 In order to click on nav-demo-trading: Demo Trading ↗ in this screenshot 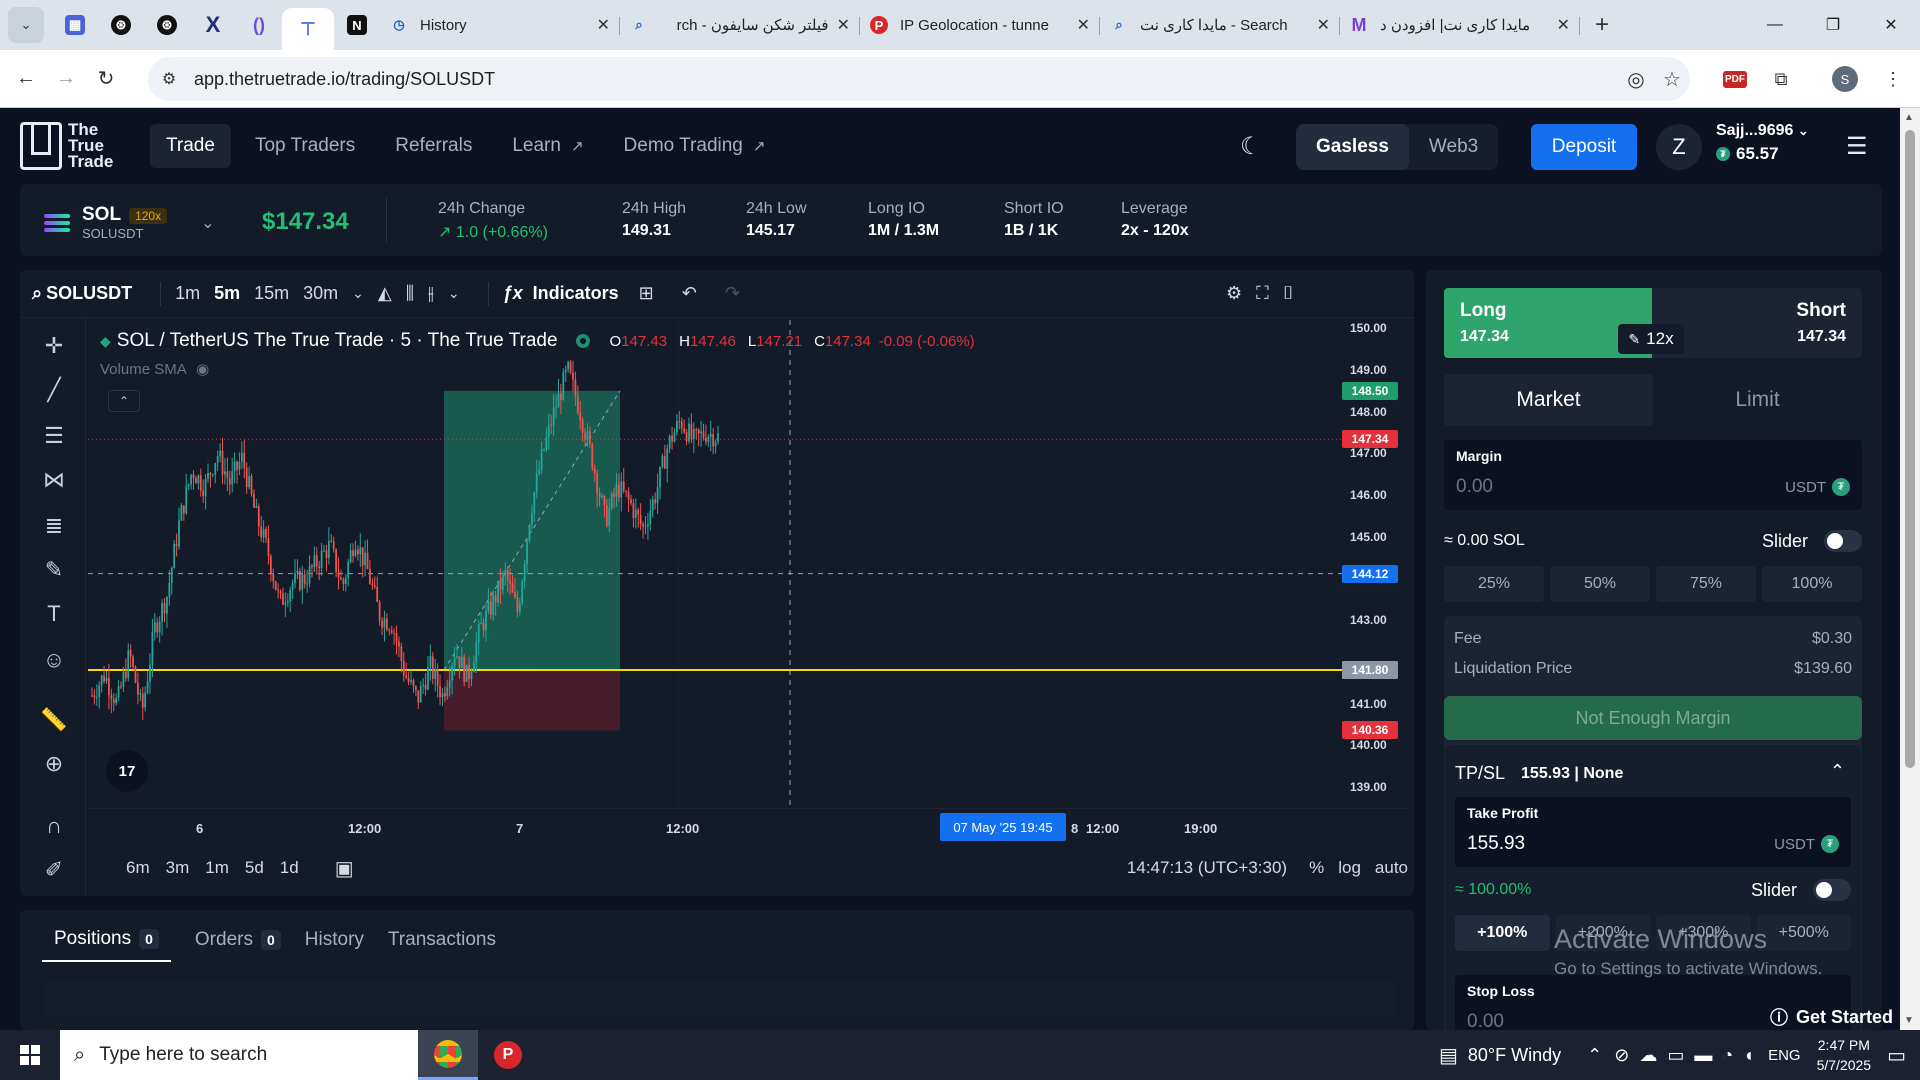, I will do `click(695, 146)`.